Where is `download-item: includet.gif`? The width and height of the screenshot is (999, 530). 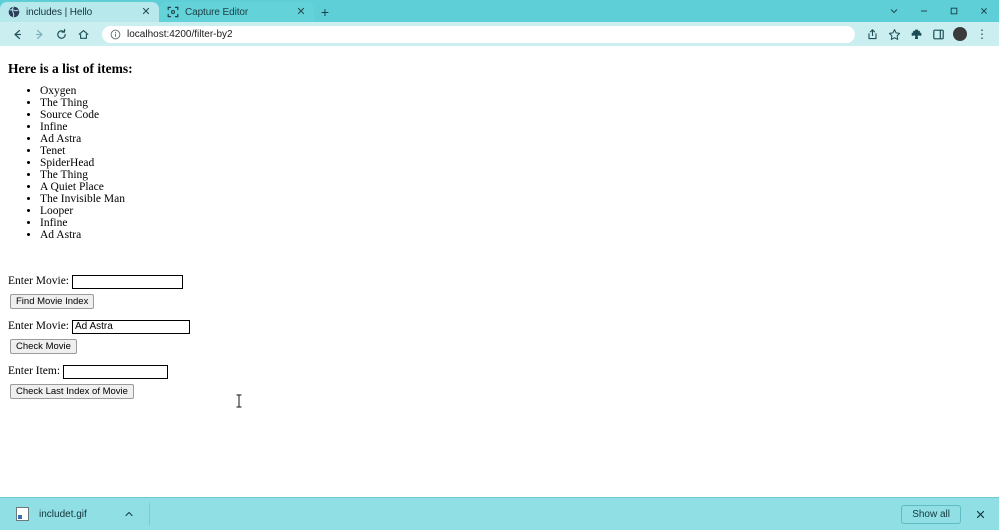
download-item: includet.gif is located at coordinates (76, 514).